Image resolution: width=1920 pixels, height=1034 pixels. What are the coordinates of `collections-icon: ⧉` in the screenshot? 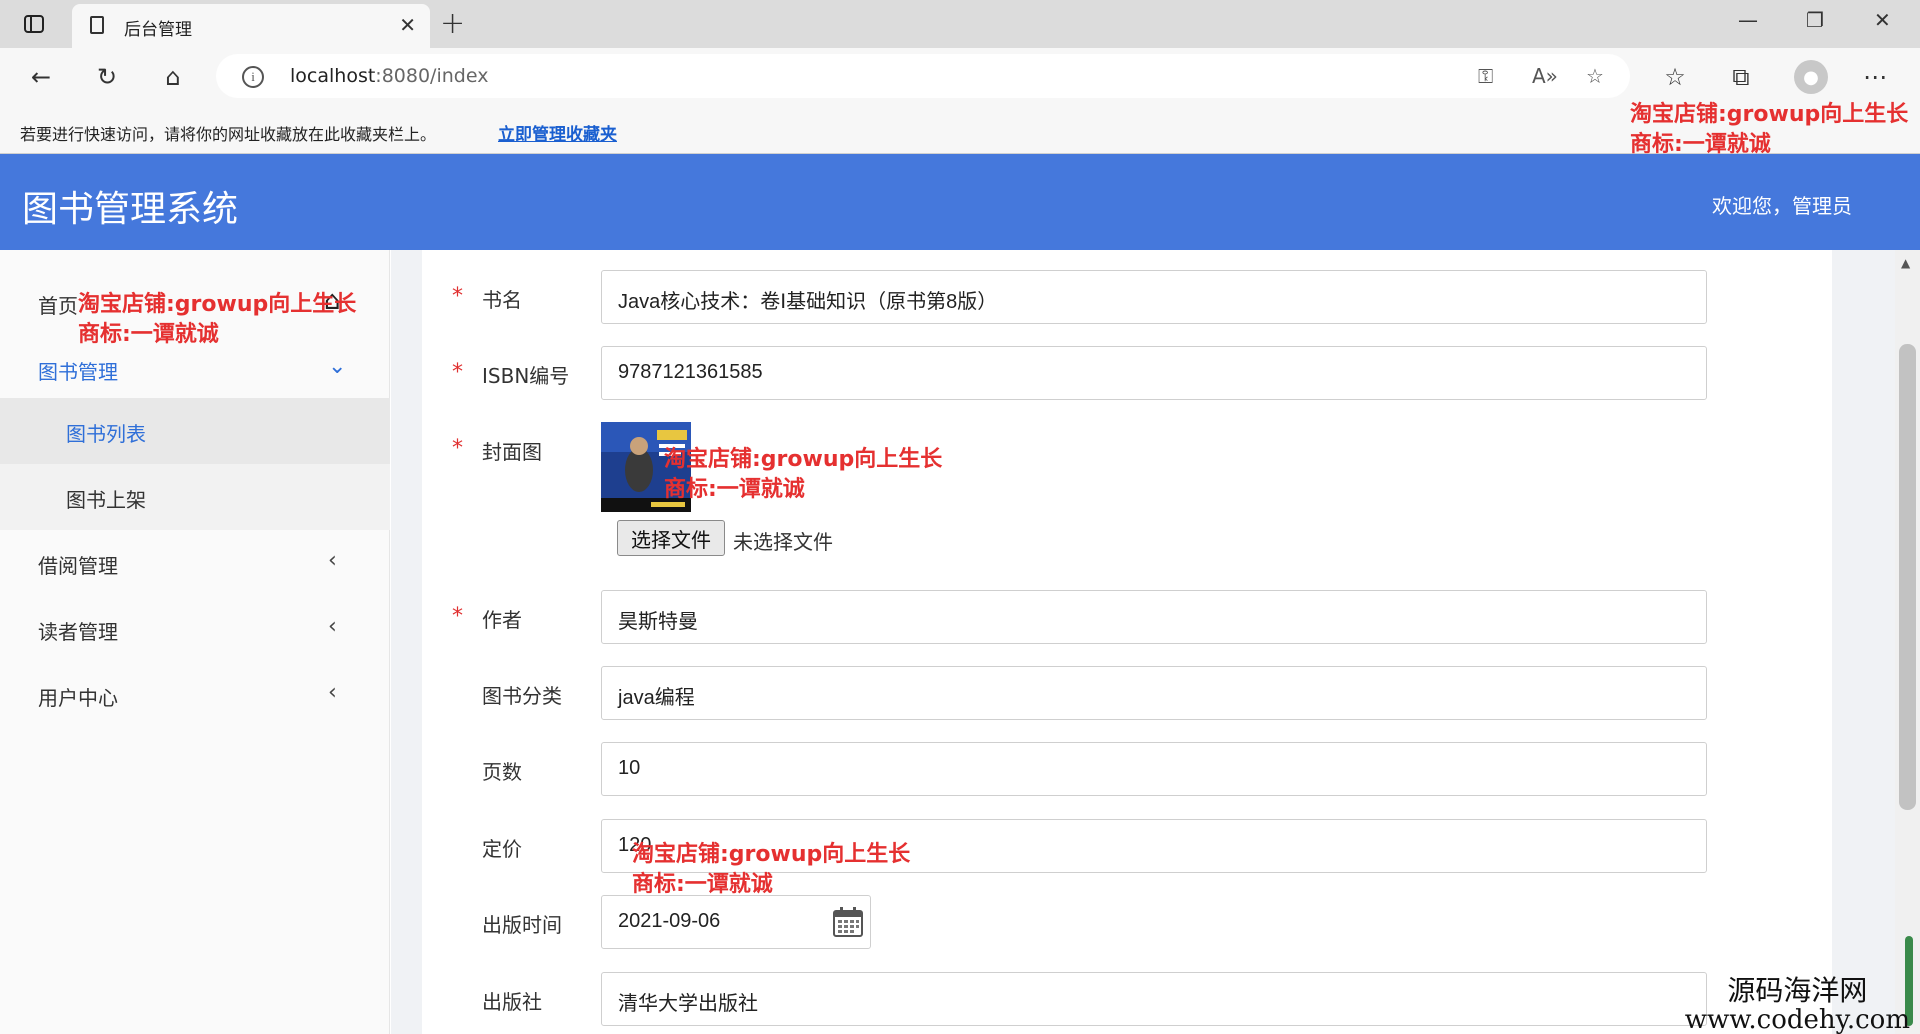 It's located at (1741, 77).